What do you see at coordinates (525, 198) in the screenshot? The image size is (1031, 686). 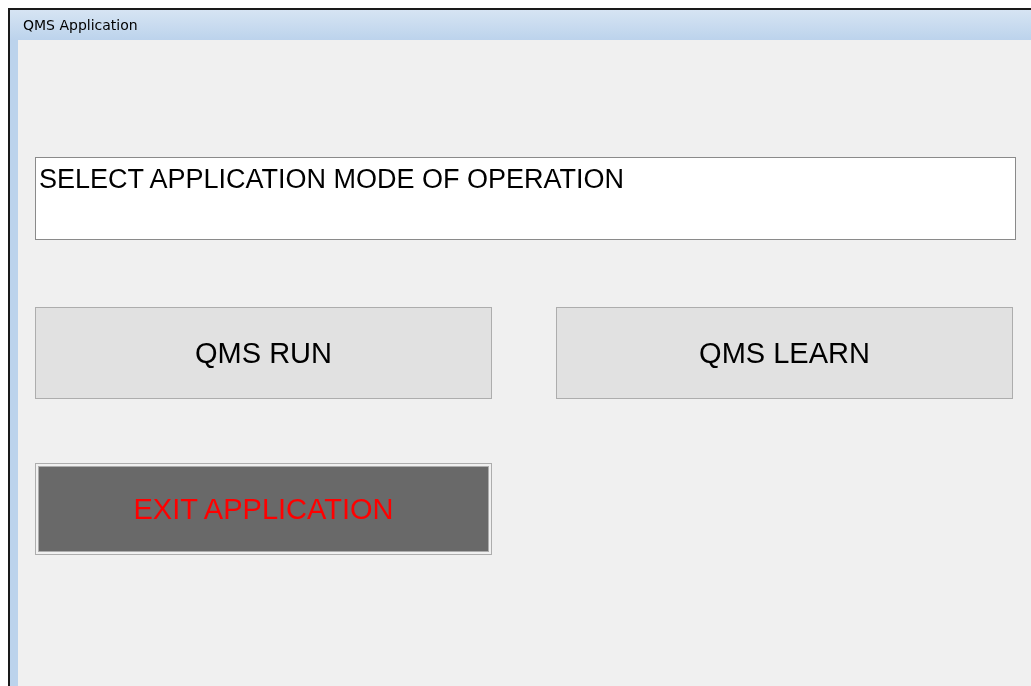 I see `message-field: SELECT APPLICATION MODE OF OPERATION` at bounding box center [525, 198].